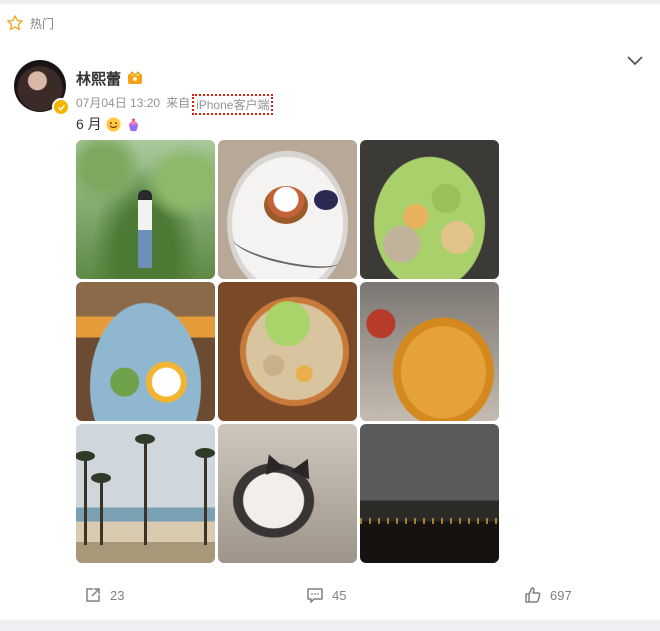 The image size is (660, 631). Describe the element at coordinates (548, 595) in the screenshot. I see `like-button: 697` at that location.